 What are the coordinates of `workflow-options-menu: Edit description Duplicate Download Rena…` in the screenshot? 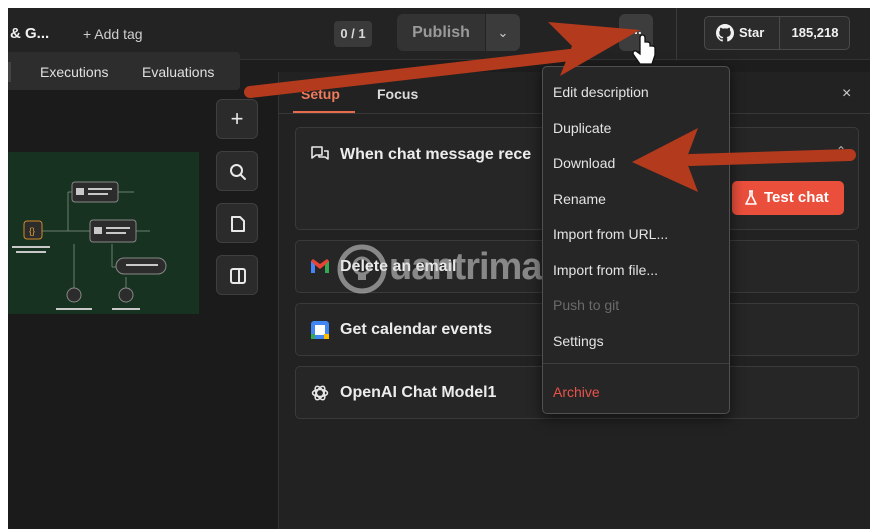 It's located at (636, 240).